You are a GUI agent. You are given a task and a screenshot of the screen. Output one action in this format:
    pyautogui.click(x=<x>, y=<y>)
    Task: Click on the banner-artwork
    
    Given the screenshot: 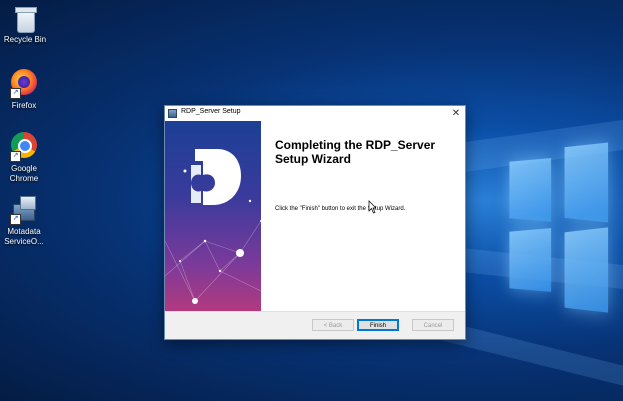 What is the action you would take?
    pyautogui.click(x=213, y=226)
    